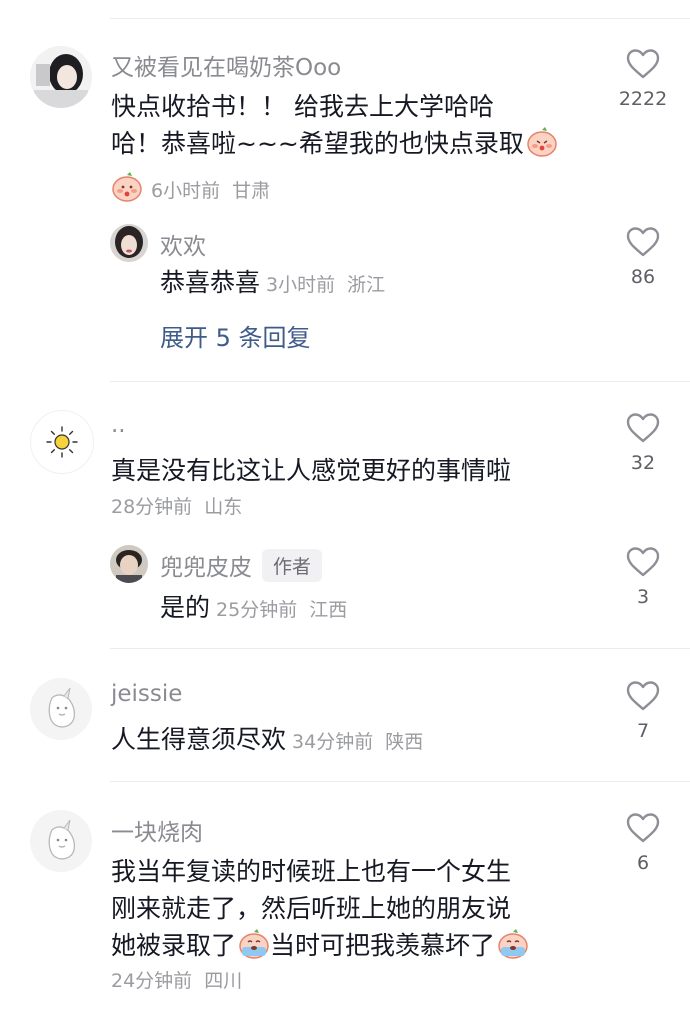  What do you see at coordinates (157, 830) in the screenshot?
I see `comment-author: 一块烧肉` at bounding box center [157, 830].